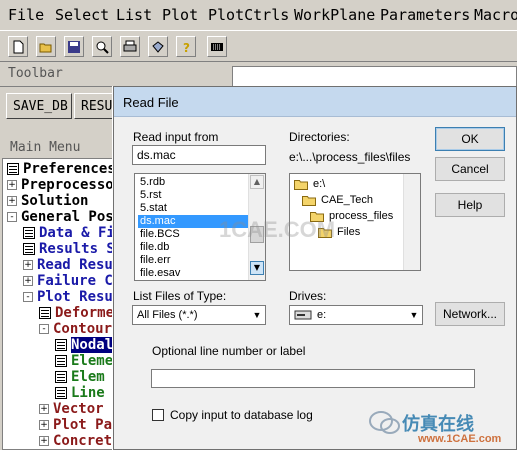  I want to click on cancel-button: Cancel, so click(470, 169).